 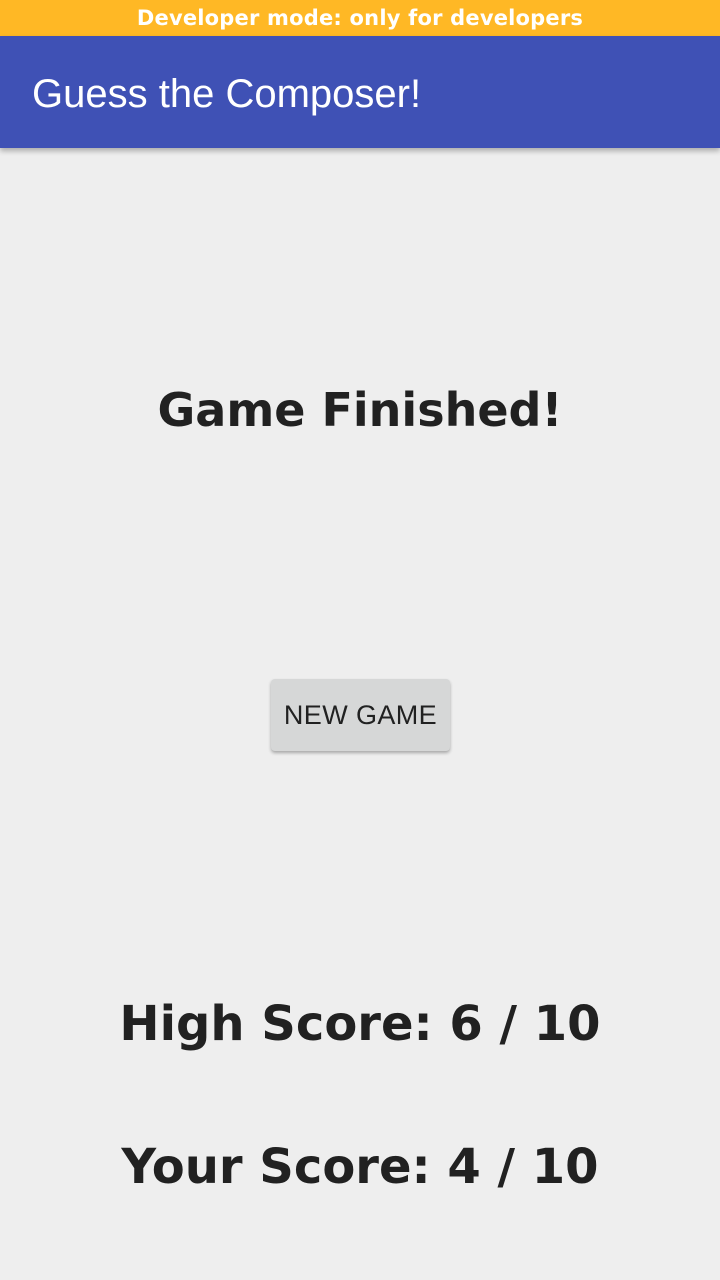 I want to click on app-title: Guess the Composer!, so click(x=227, y=94).